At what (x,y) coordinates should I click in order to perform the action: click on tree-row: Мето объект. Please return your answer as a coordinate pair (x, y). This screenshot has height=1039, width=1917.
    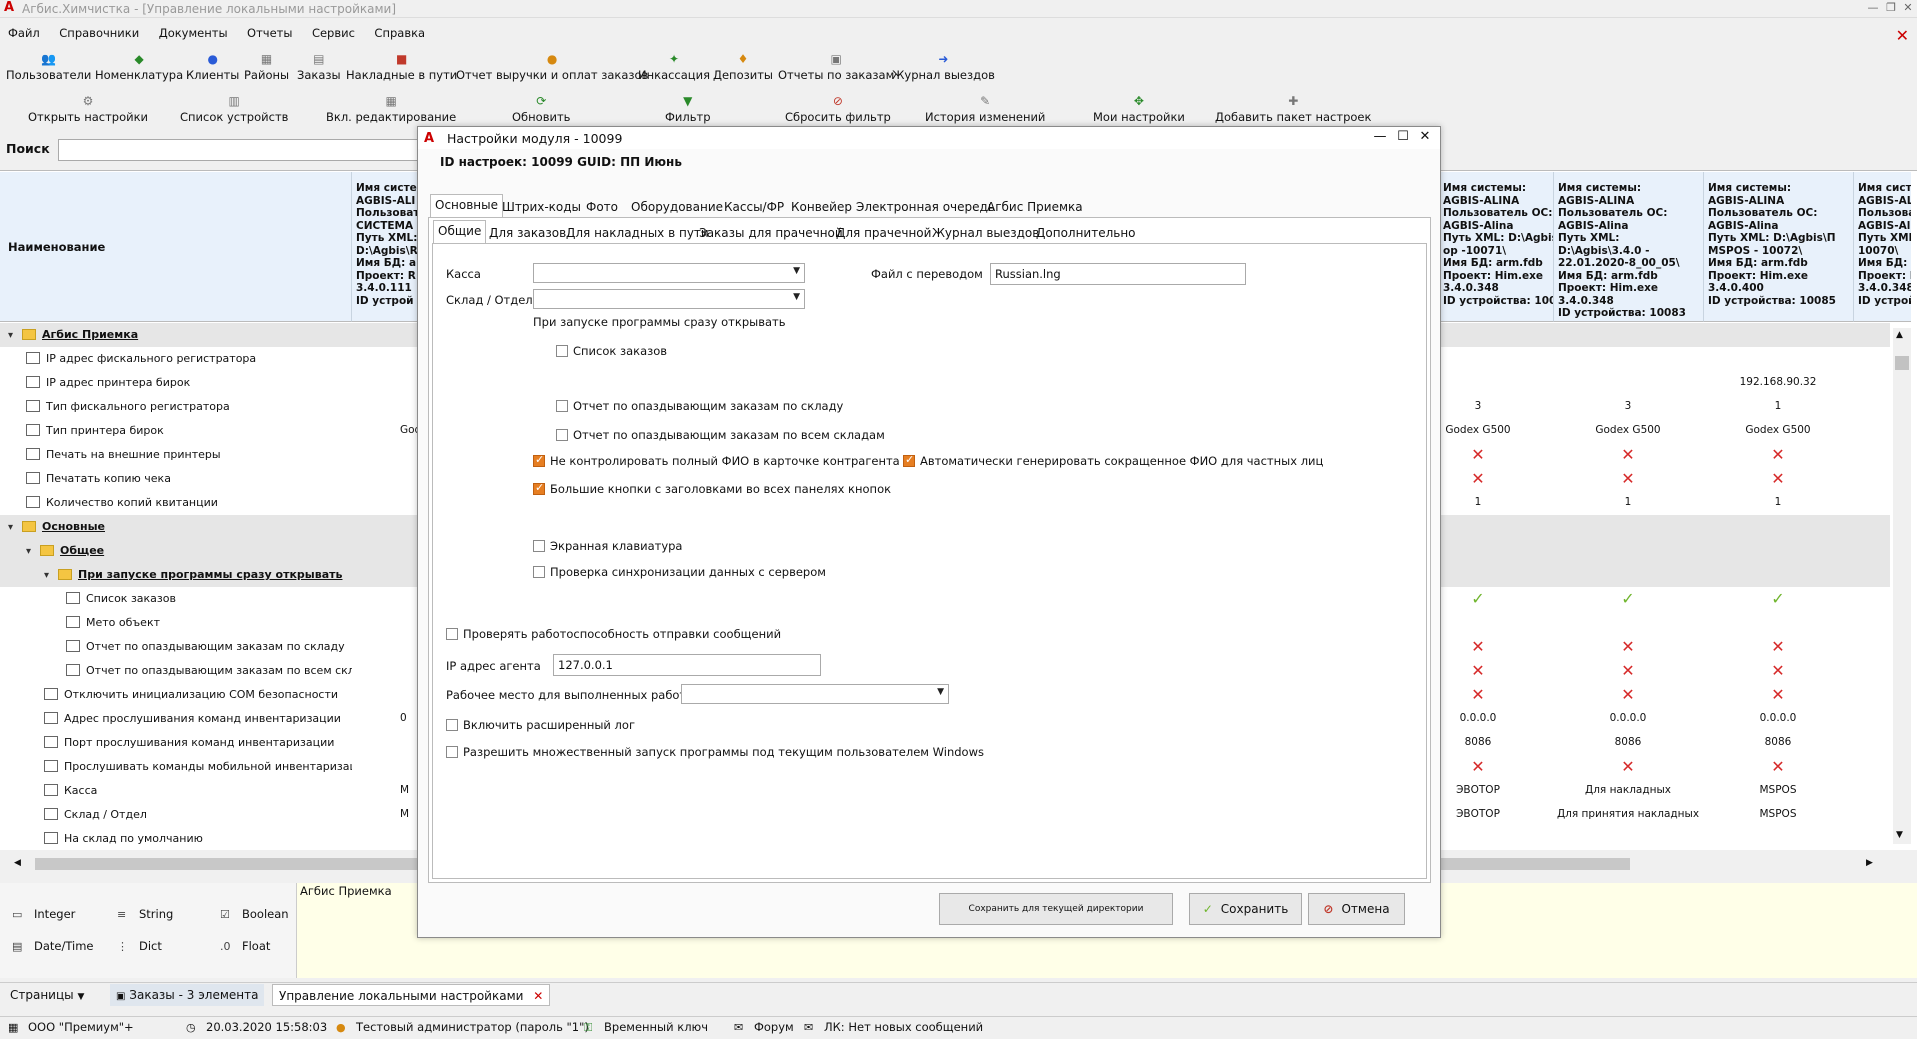
    Looking at the image, I should click on (176, 623).